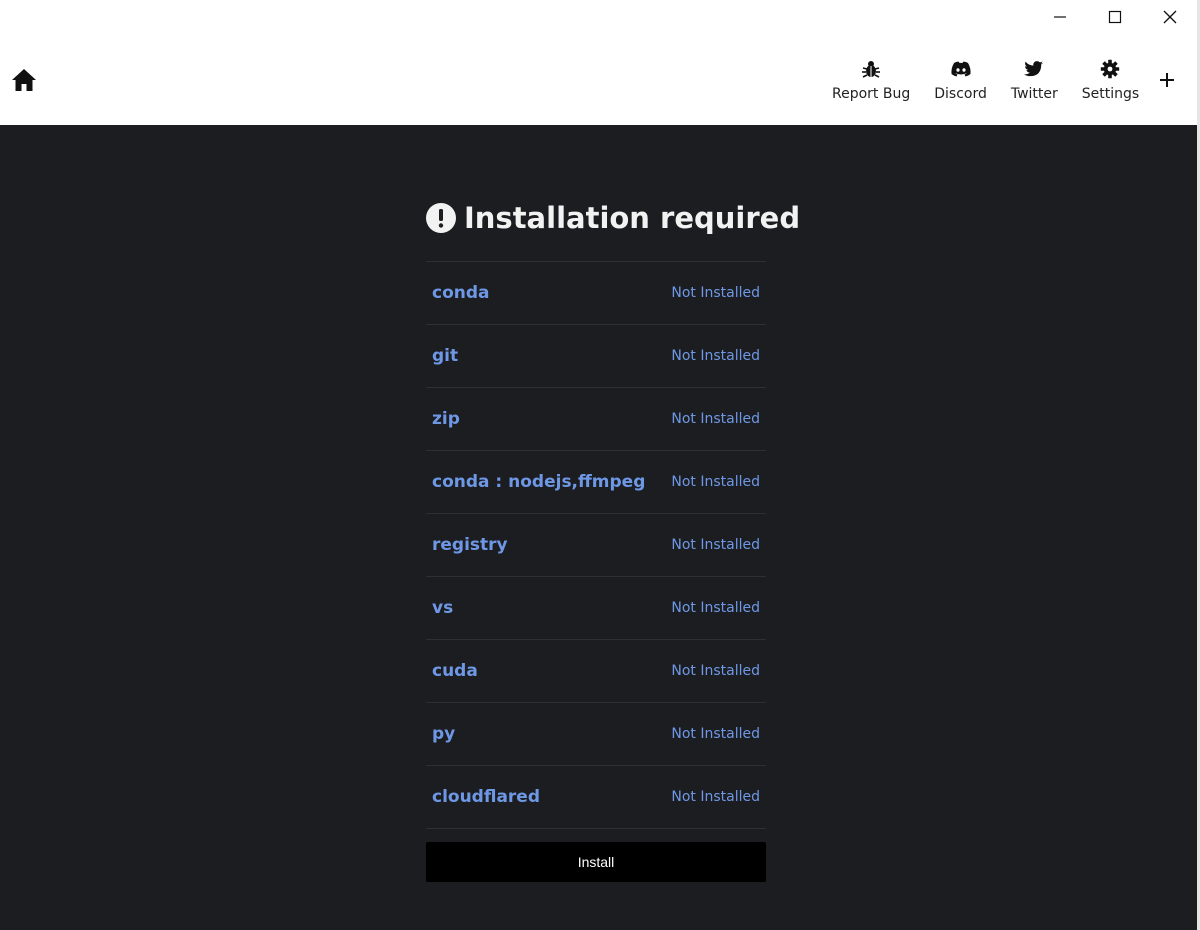 The width and height of the screenshot is (1200, 930). What do you see at coordinates (455, 671) in the screenshot?
I see `requirement-name: cuda` at bounding box center [455, 671].